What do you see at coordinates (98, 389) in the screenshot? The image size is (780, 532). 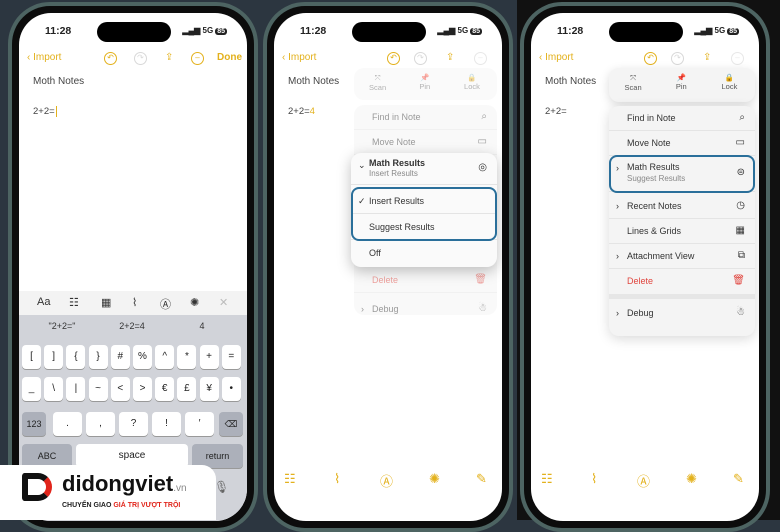 I see `key: ~` at bounding box center [98, 389].